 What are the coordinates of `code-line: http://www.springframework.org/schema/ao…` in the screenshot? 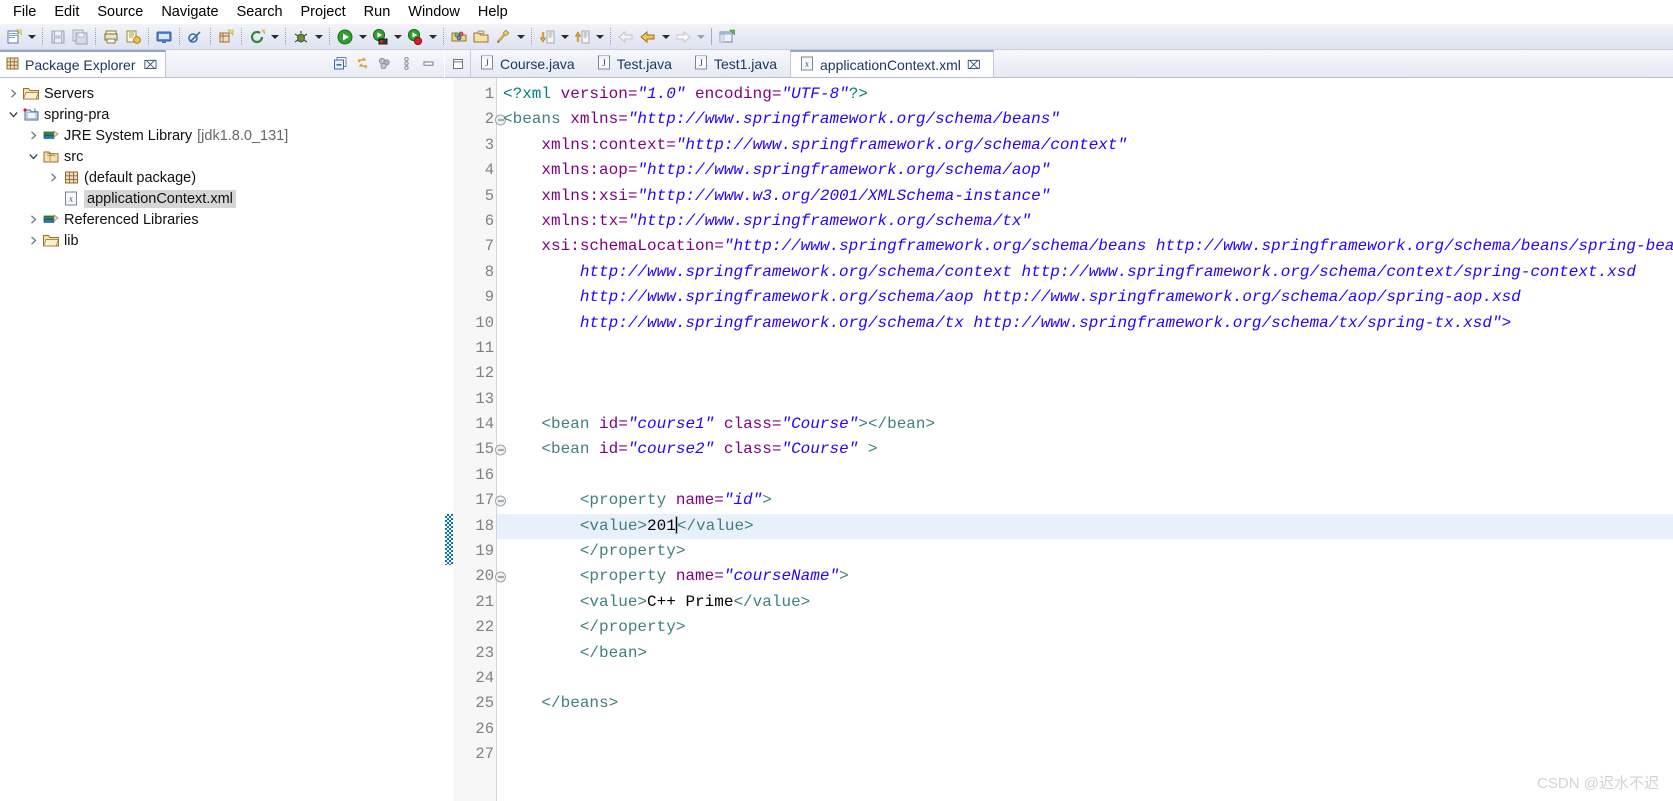 It's located at (1085, 297).